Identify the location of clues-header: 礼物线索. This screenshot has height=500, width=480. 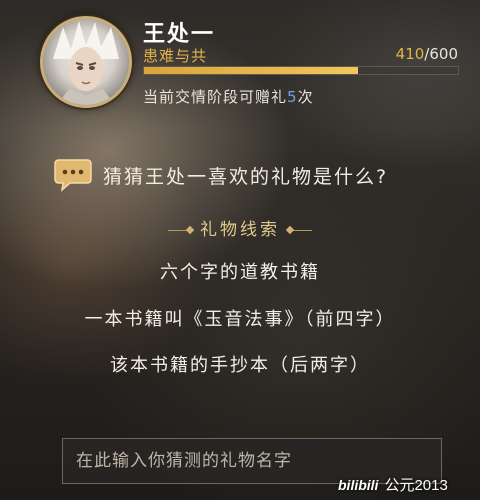
(240, 227).